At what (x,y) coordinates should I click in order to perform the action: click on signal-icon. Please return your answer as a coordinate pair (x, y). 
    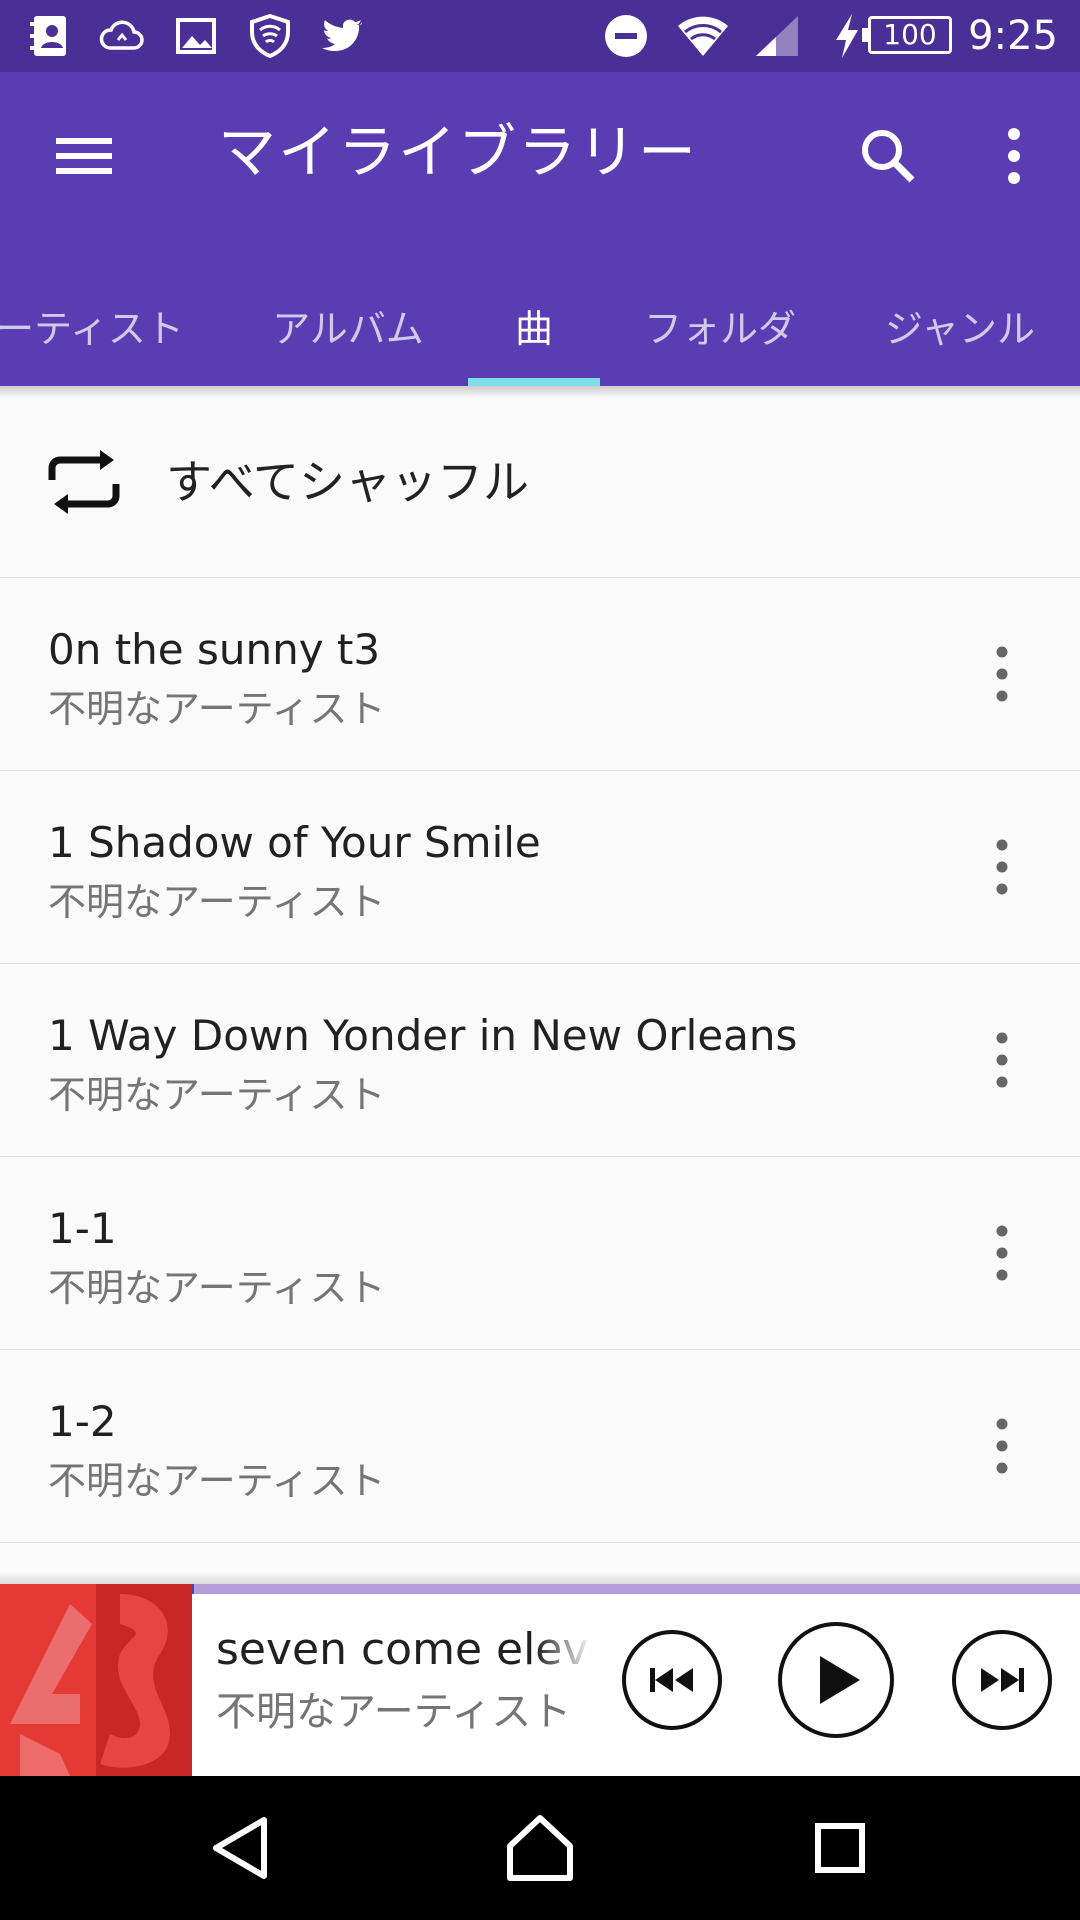
    Looking at the image, I should click on (777, 36).